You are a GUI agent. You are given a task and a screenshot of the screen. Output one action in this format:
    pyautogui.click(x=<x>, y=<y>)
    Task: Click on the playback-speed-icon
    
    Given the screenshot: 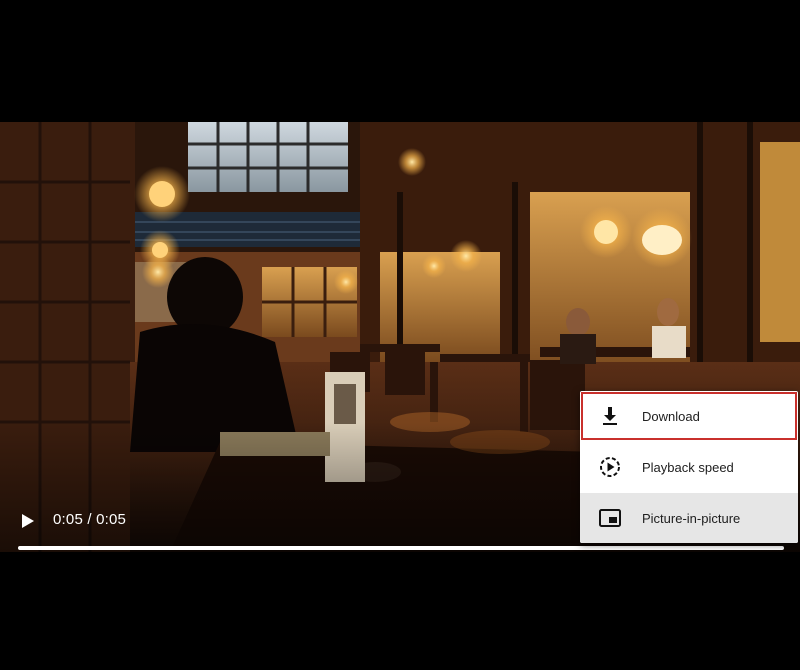 What is the action you would take?
    pyautogui.click(x=610, y=467)
    